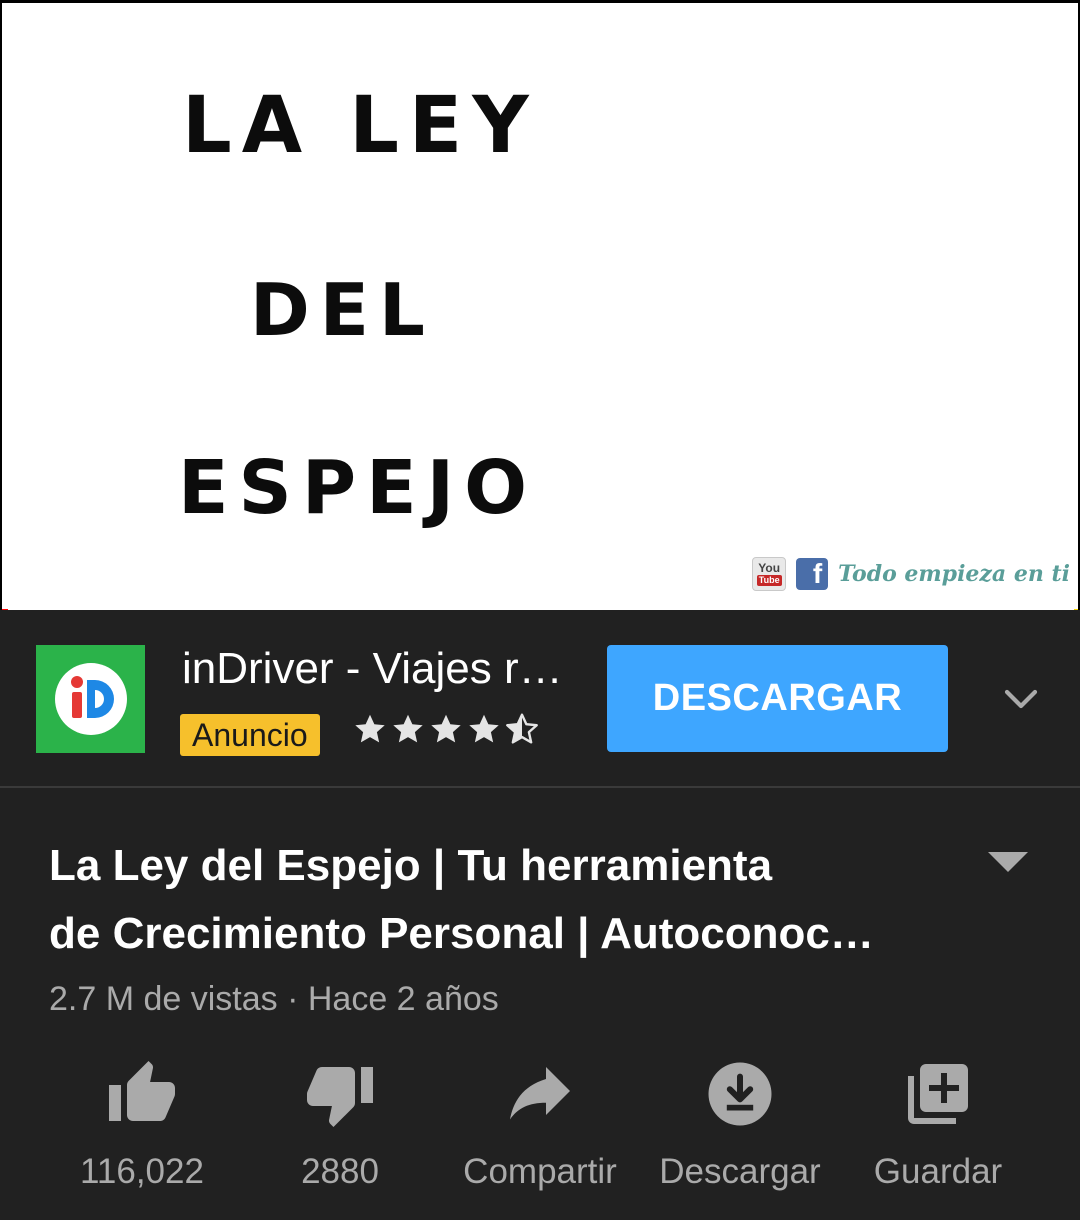 This screenshot has height=1220, width=1080. I want to click on indriver-logo-icon, so click(90, 699).